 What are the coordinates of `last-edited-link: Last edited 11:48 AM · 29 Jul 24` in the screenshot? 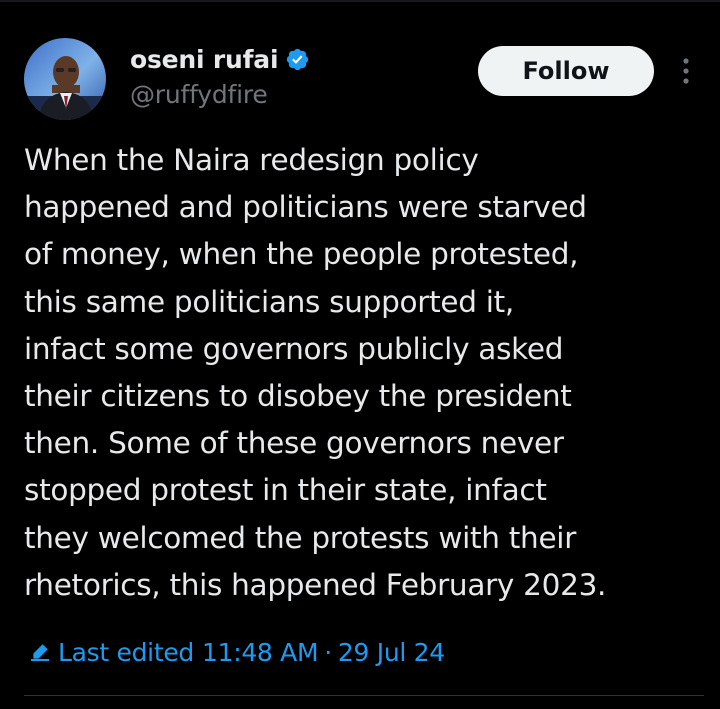 It's located at (236, 652).